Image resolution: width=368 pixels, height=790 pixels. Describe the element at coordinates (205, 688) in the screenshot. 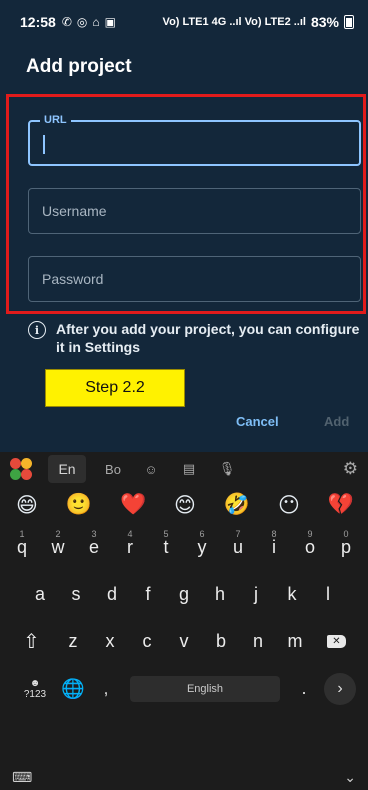

I see `space-bar: English` at that location.